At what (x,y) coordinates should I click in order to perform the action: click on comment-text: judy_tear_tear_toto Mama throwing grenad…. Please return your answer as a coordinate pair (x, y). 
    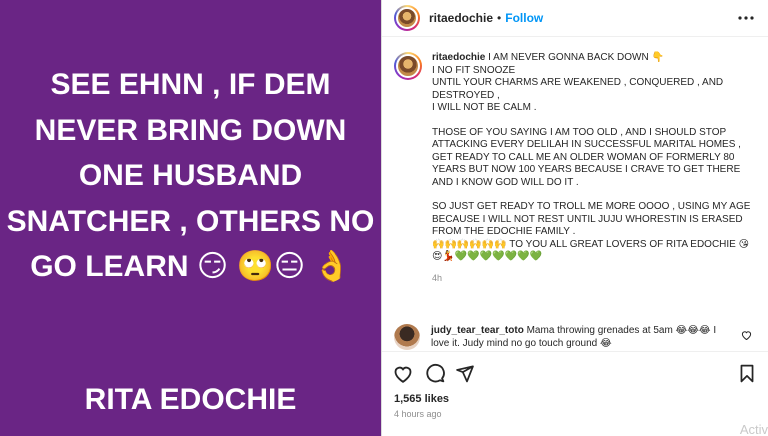
    Looking at the image, I should click on (581, 337).